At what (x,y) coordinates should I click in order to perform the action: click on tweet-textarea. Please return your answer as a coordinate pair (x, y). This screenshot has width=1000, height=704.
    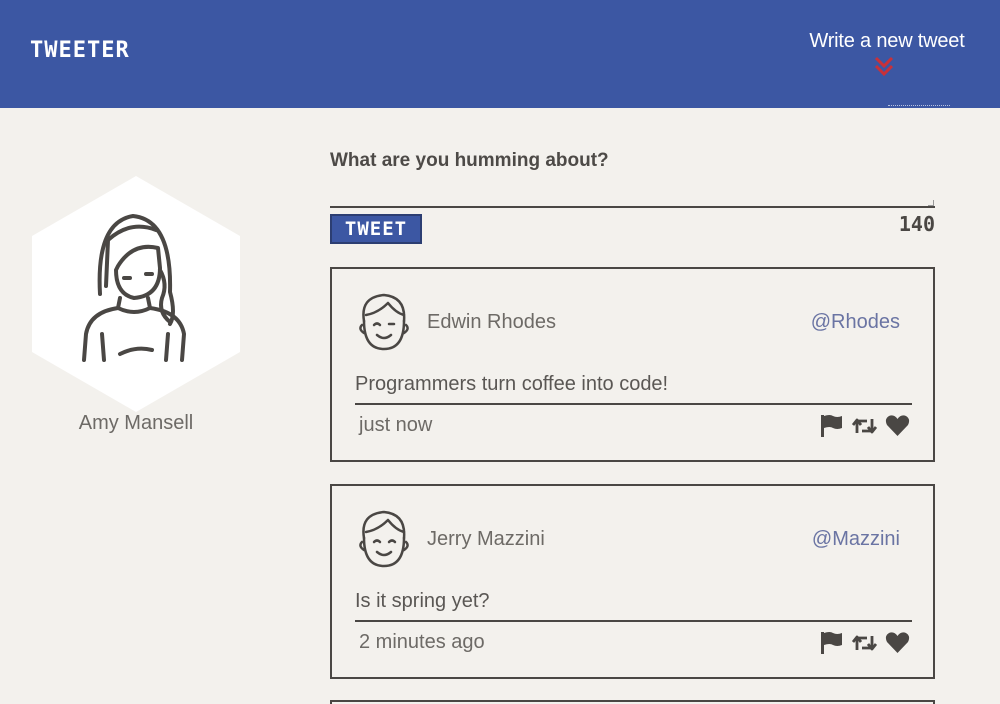
    Looking at the image, I should click on (632, 197).